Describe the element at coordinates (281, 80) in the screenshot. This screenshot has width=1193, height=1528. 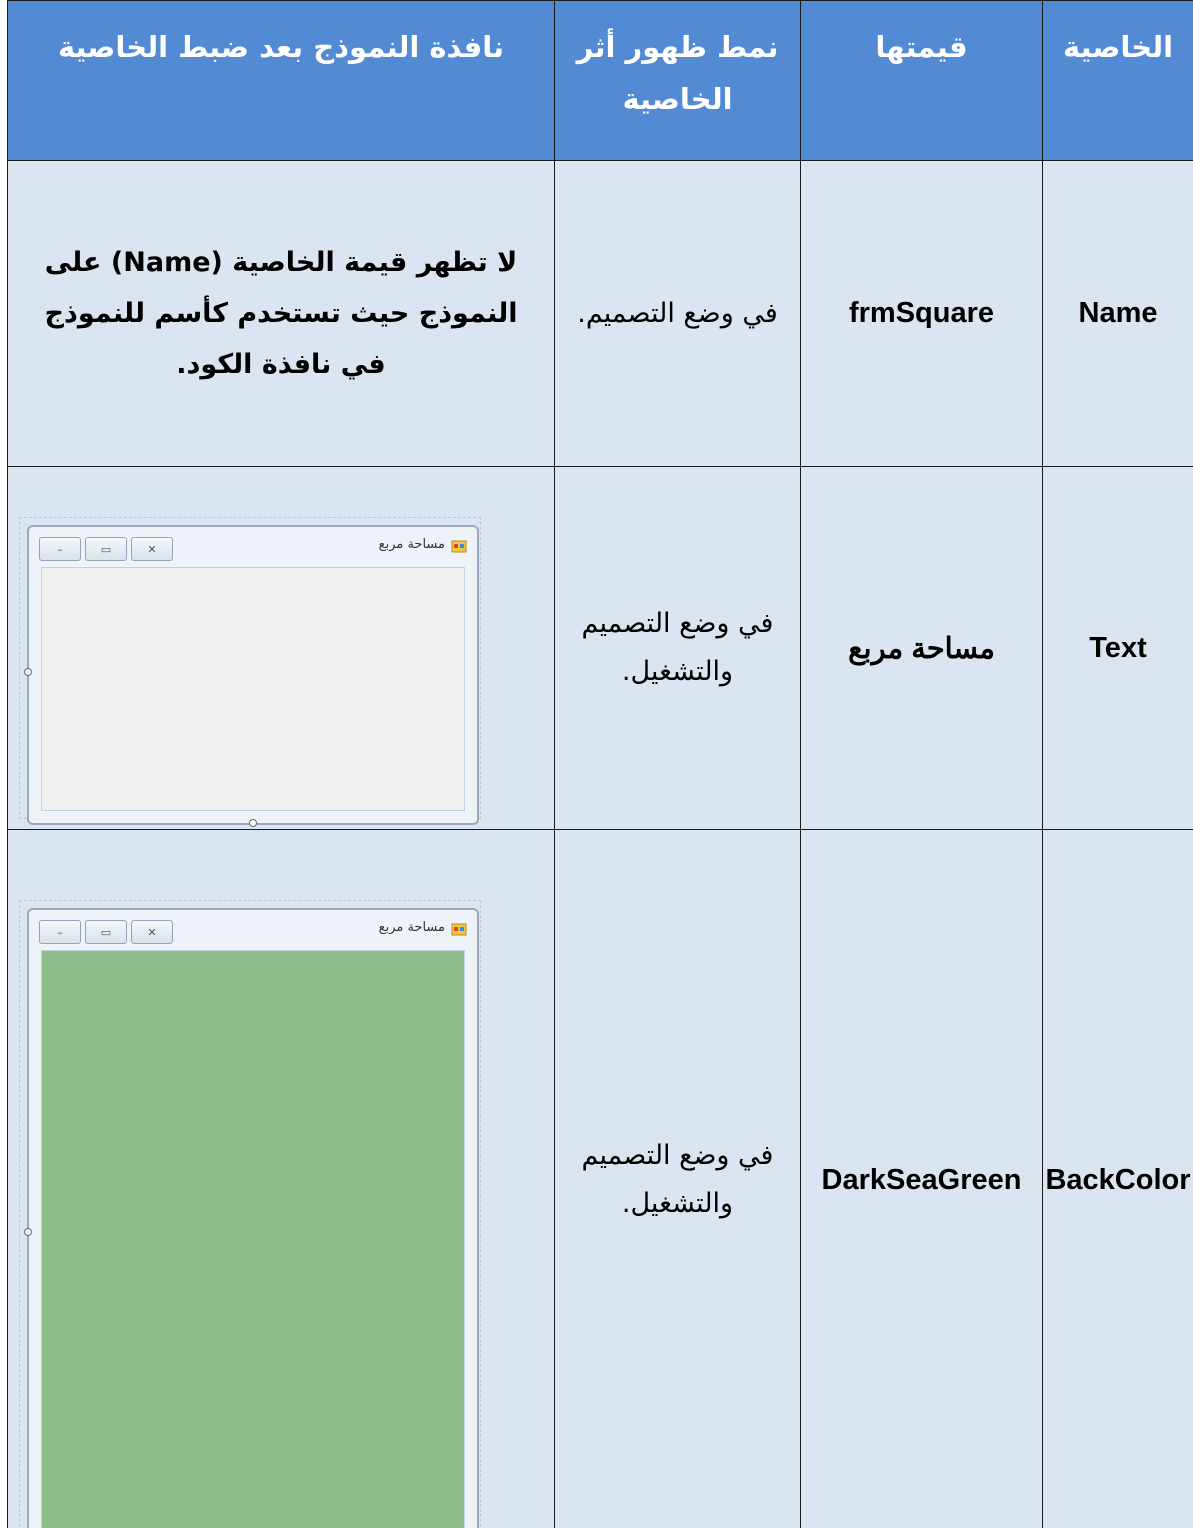
I see `header-result: نافذة النموذج بعد ضبط الخاصية` at that location.